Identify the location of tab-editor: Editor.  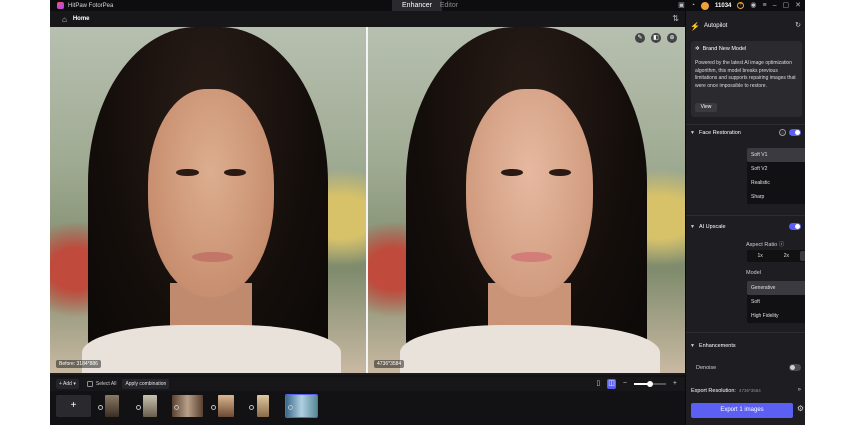
(449, 5).